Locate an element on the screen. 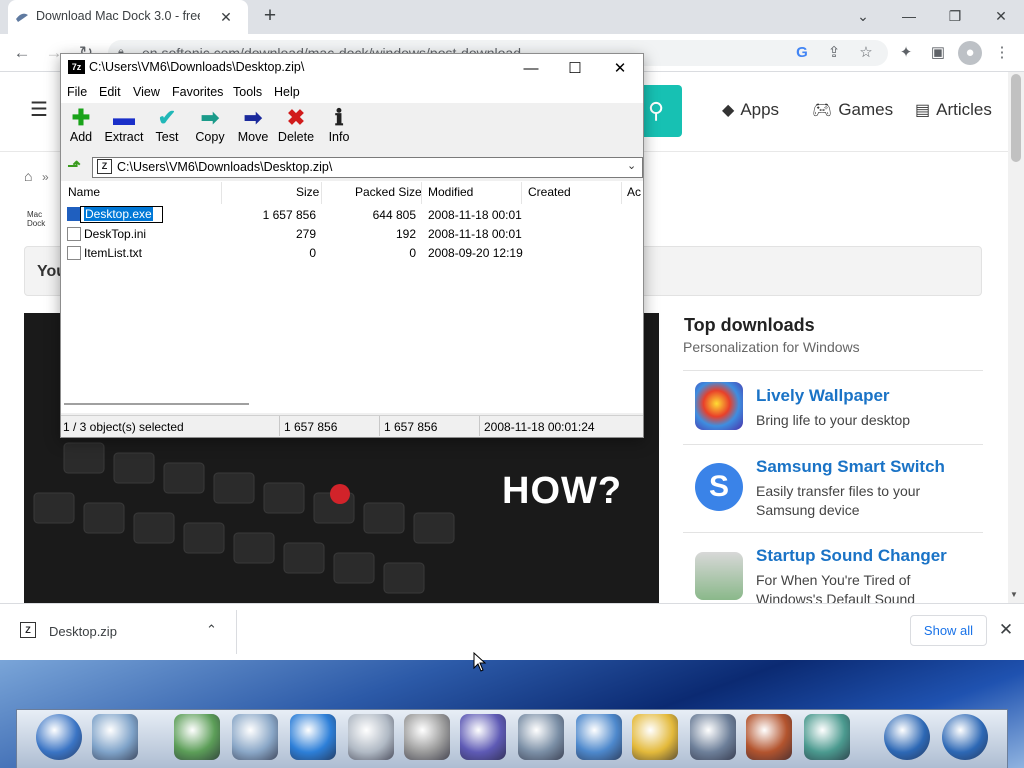 The image size is (1024, 768). nav-games: 🎮︎ Games is located at coordinates (852, 110).